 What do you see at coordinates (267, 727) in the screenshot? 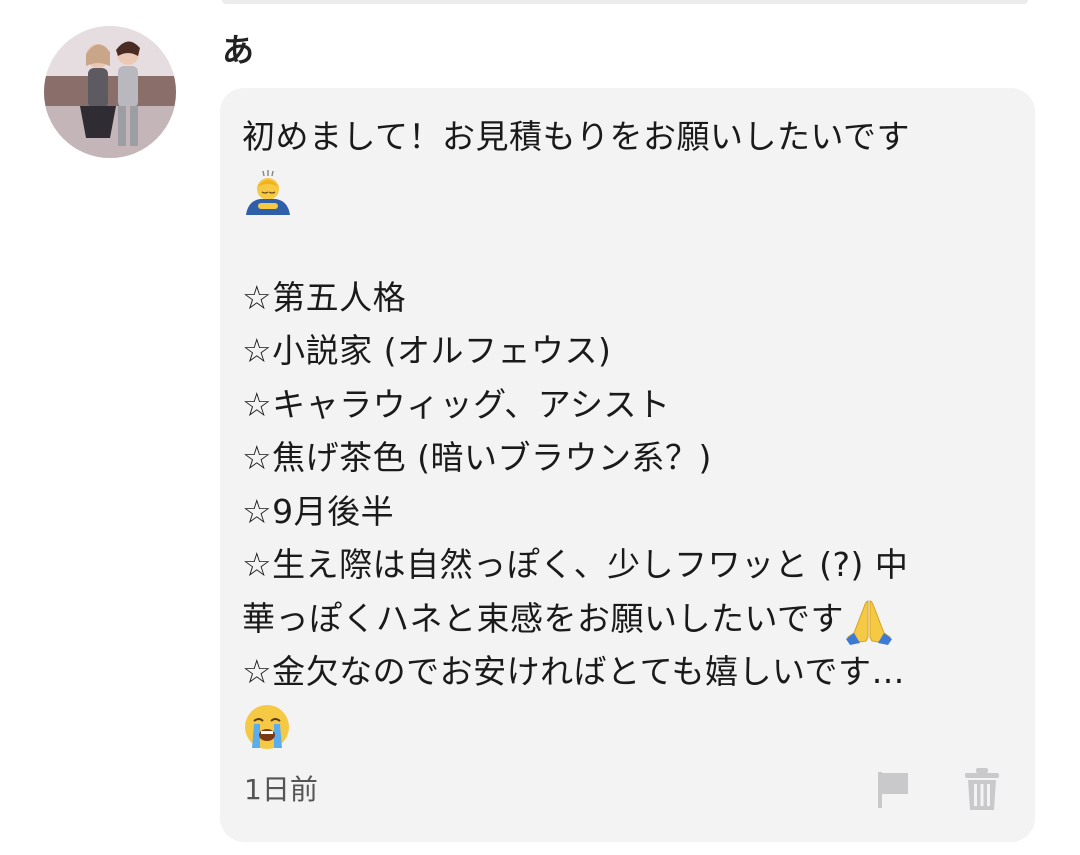
I see `loudly-crying-face-emoji` at bounding box center [267, 727].